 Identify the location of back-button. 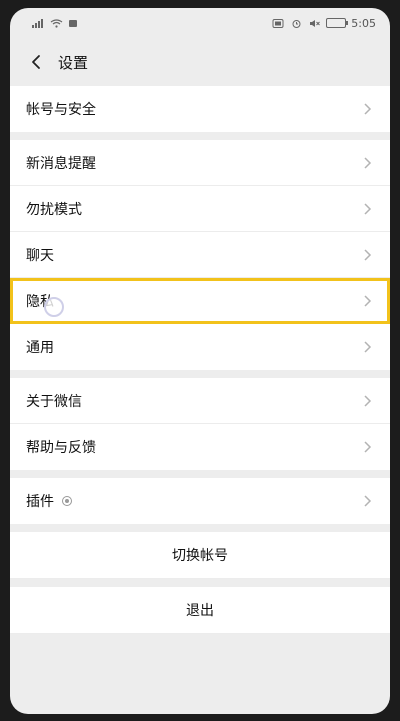
(36, 62).